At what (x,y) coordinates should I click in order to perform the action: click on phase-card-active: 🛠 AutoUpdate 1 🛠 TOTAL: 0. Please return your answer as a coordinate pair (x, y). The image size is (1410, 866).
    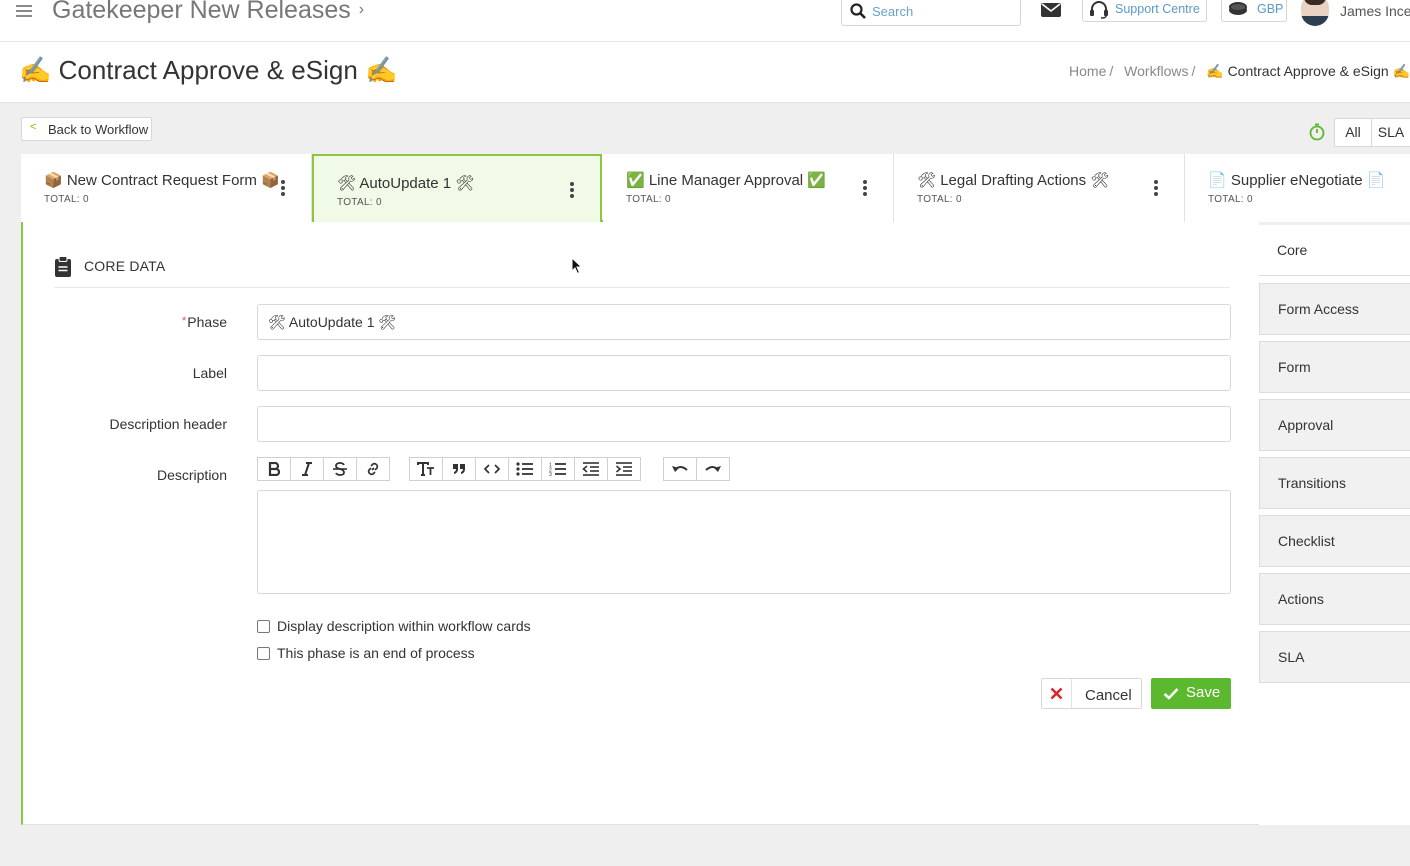
    Looking at the image, I should click on (457, 188).